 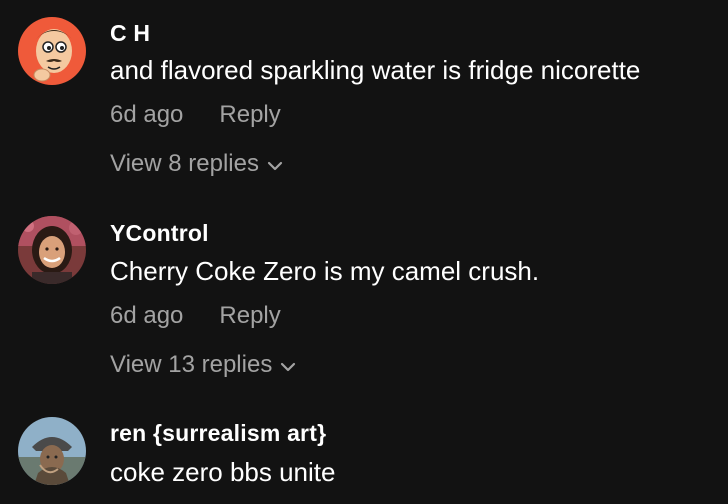 What do you see at coordinates (218, 433) in the screenshot?
I see `comment-username: ren {surrealism art}` at bounding box center [218, 433].